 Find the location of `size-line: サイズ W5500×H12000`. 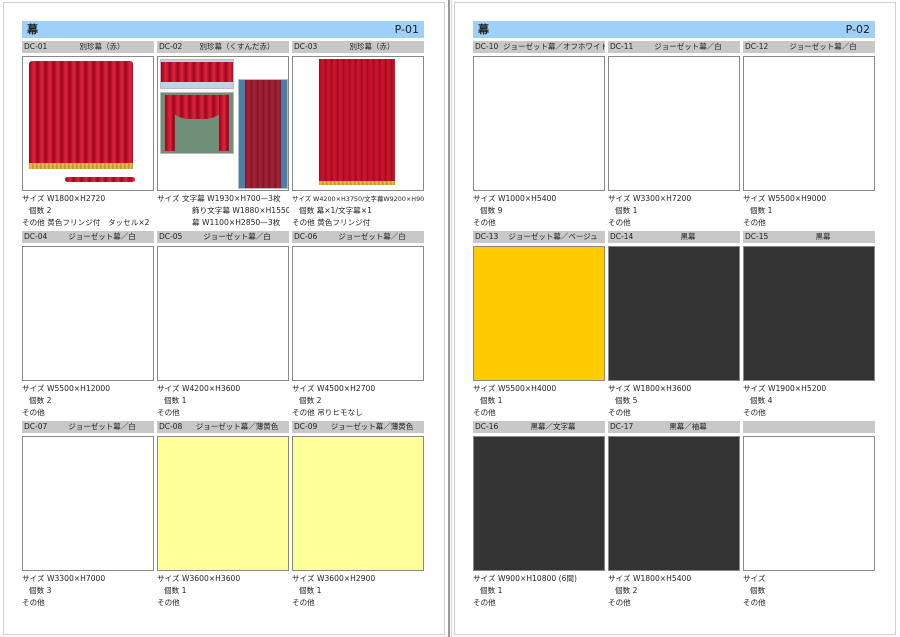

size-line: サイズ W5500×H12000 is located at coordinates (66, 388).